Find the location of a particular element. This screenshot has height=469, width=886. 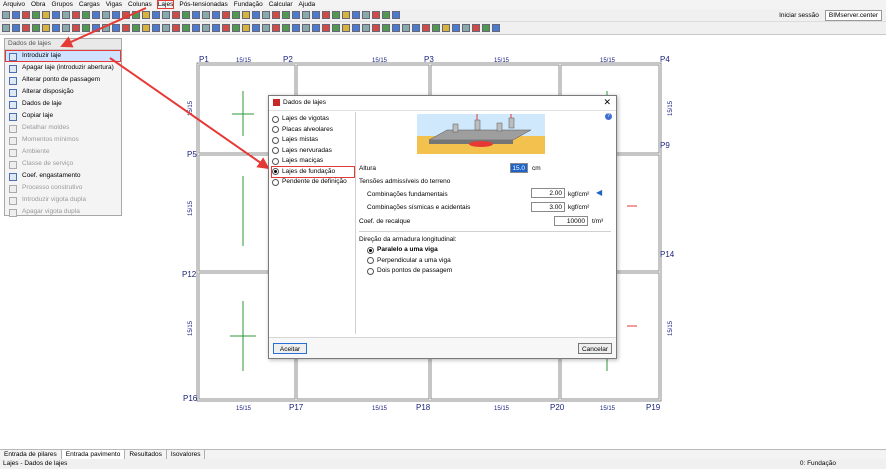

view-tab: Entrada de pilares is located at coordinates (31, 454).